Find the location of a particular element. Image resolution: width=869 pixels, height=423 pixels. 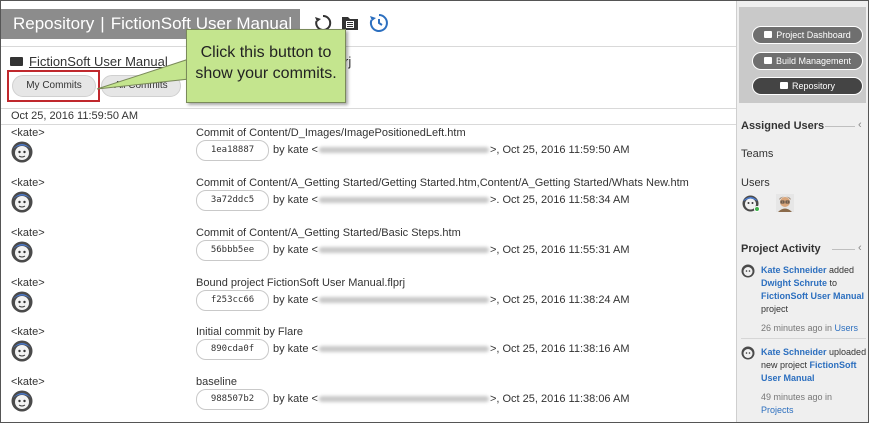

activity-category-link: Users is located at coordinates (847, 328).